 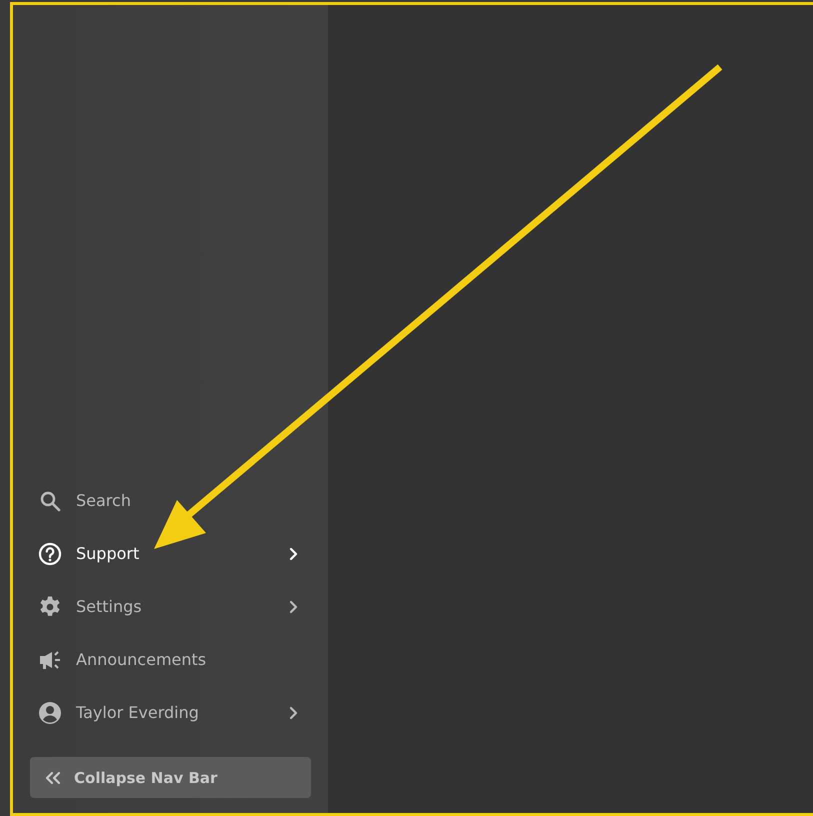 What do you see at coordinates (170, 712) in the screenshot?
I see `nav-item: Taylor Everding` at bounding box center [170, 712].